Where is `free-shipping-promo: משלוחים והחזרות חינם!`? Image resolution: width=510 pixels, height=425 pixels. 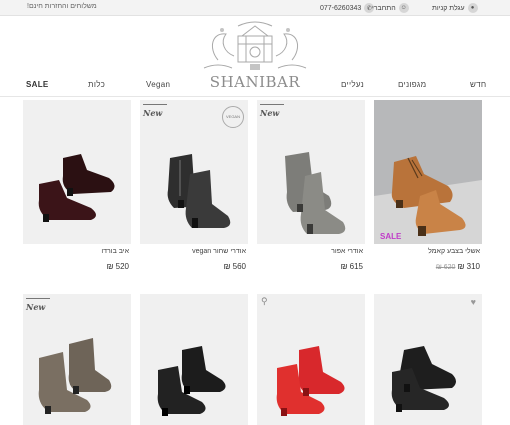
free-shipping-promo: משלוחים והחזרות חינם! is located at coordinates (62, 6).